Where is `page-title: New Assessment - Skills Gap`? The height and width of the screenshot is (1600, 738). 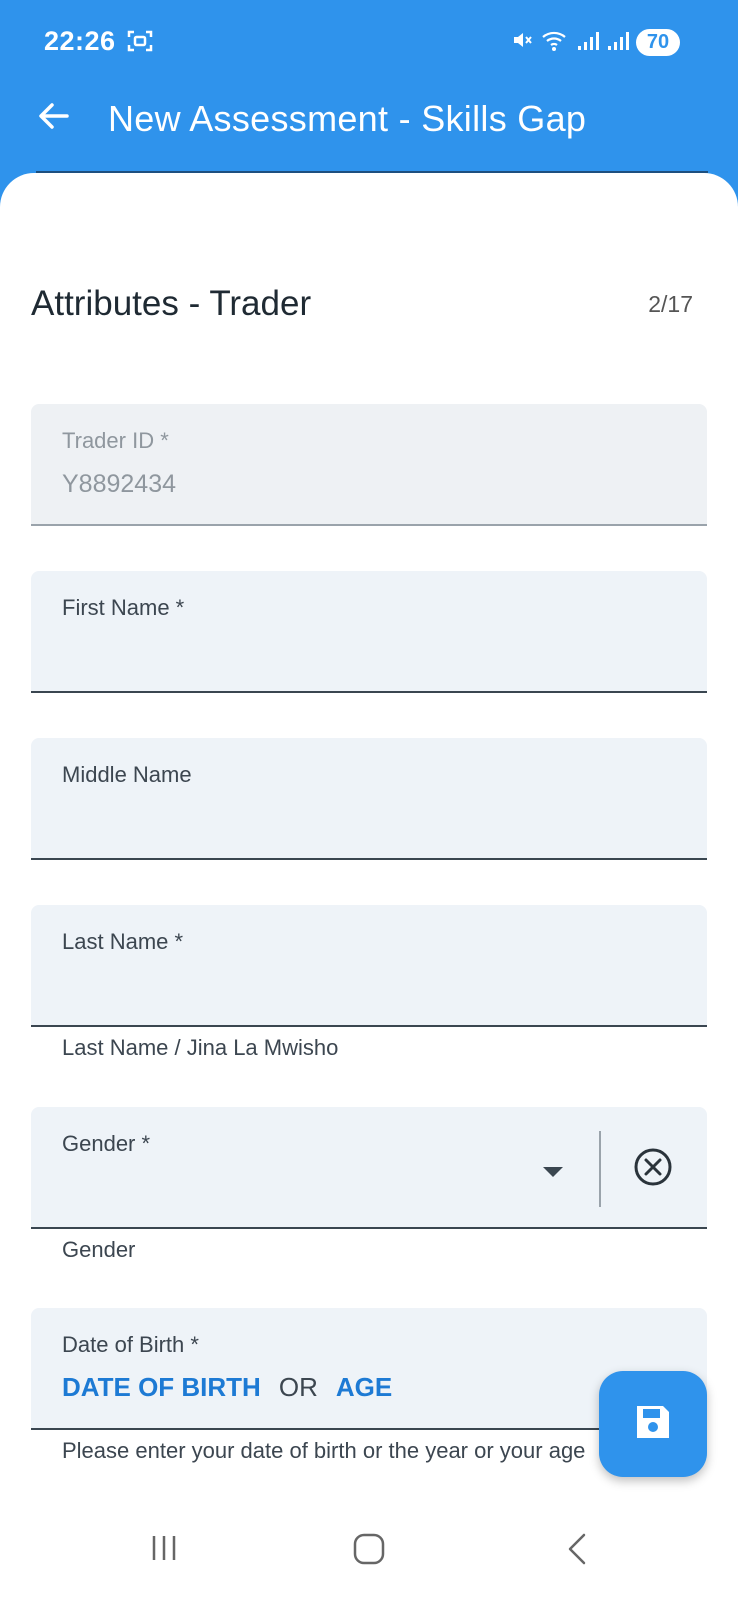
page-title: New Assessment - Skills Gap is located at coordinates (347, 118).